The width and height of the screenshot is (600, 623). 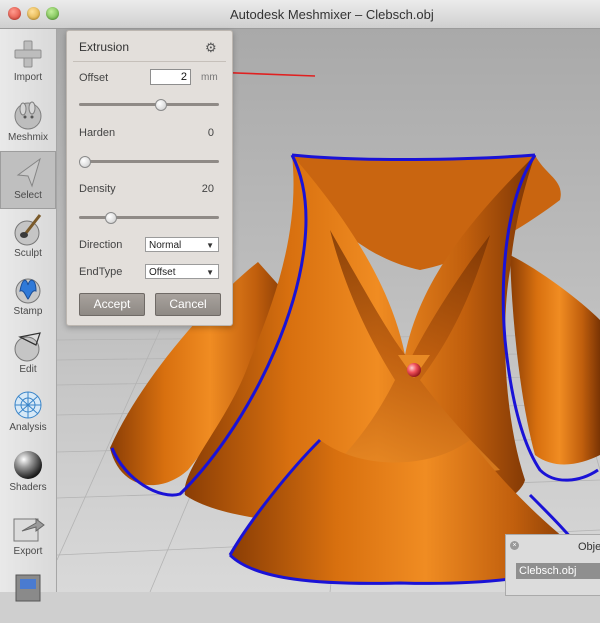 What do you see at coordinates (97, 133) in the screenshot?
I see `harden-label: Harden` at bounding box center [97, 133].